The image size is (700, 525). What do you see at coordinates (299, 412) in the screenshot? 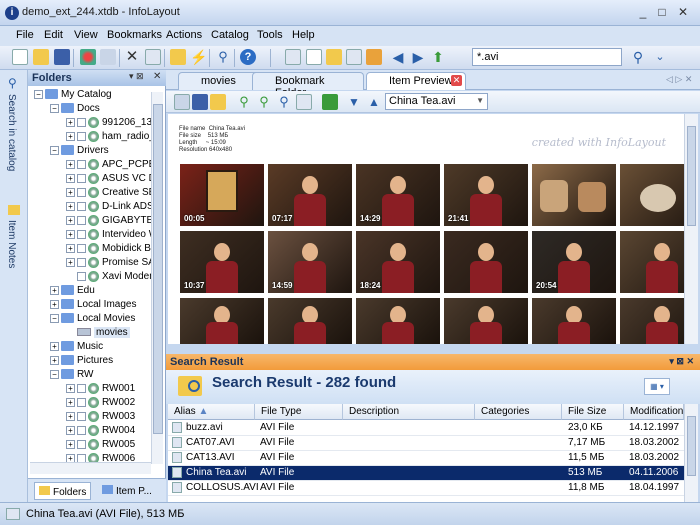
I see `col-file-type: File Type` at bounding box center [299, 412].